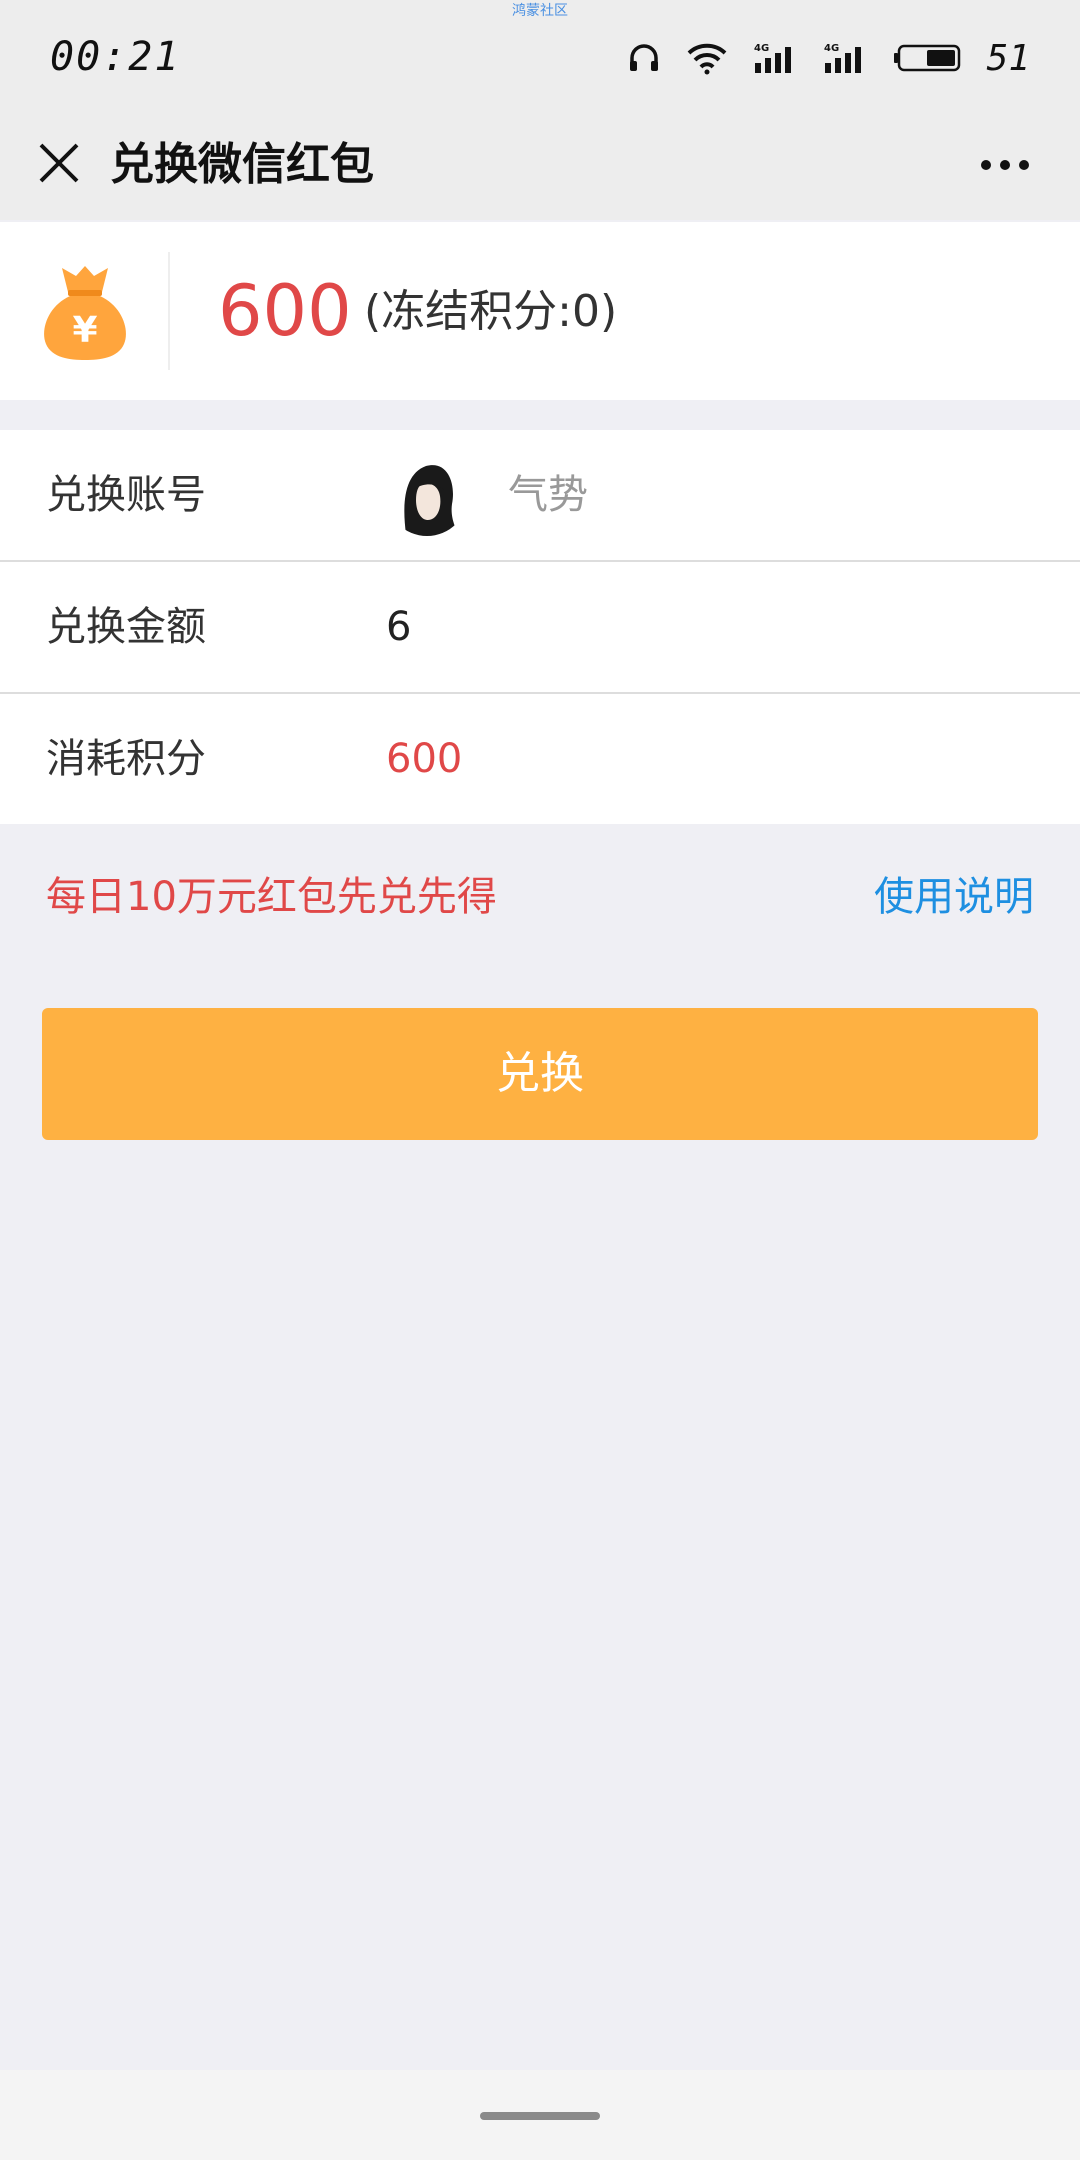 The image size is (1080, 2160). I want to click on points-card: ¥ 600 (冻结积分:0), so click(540, 311).